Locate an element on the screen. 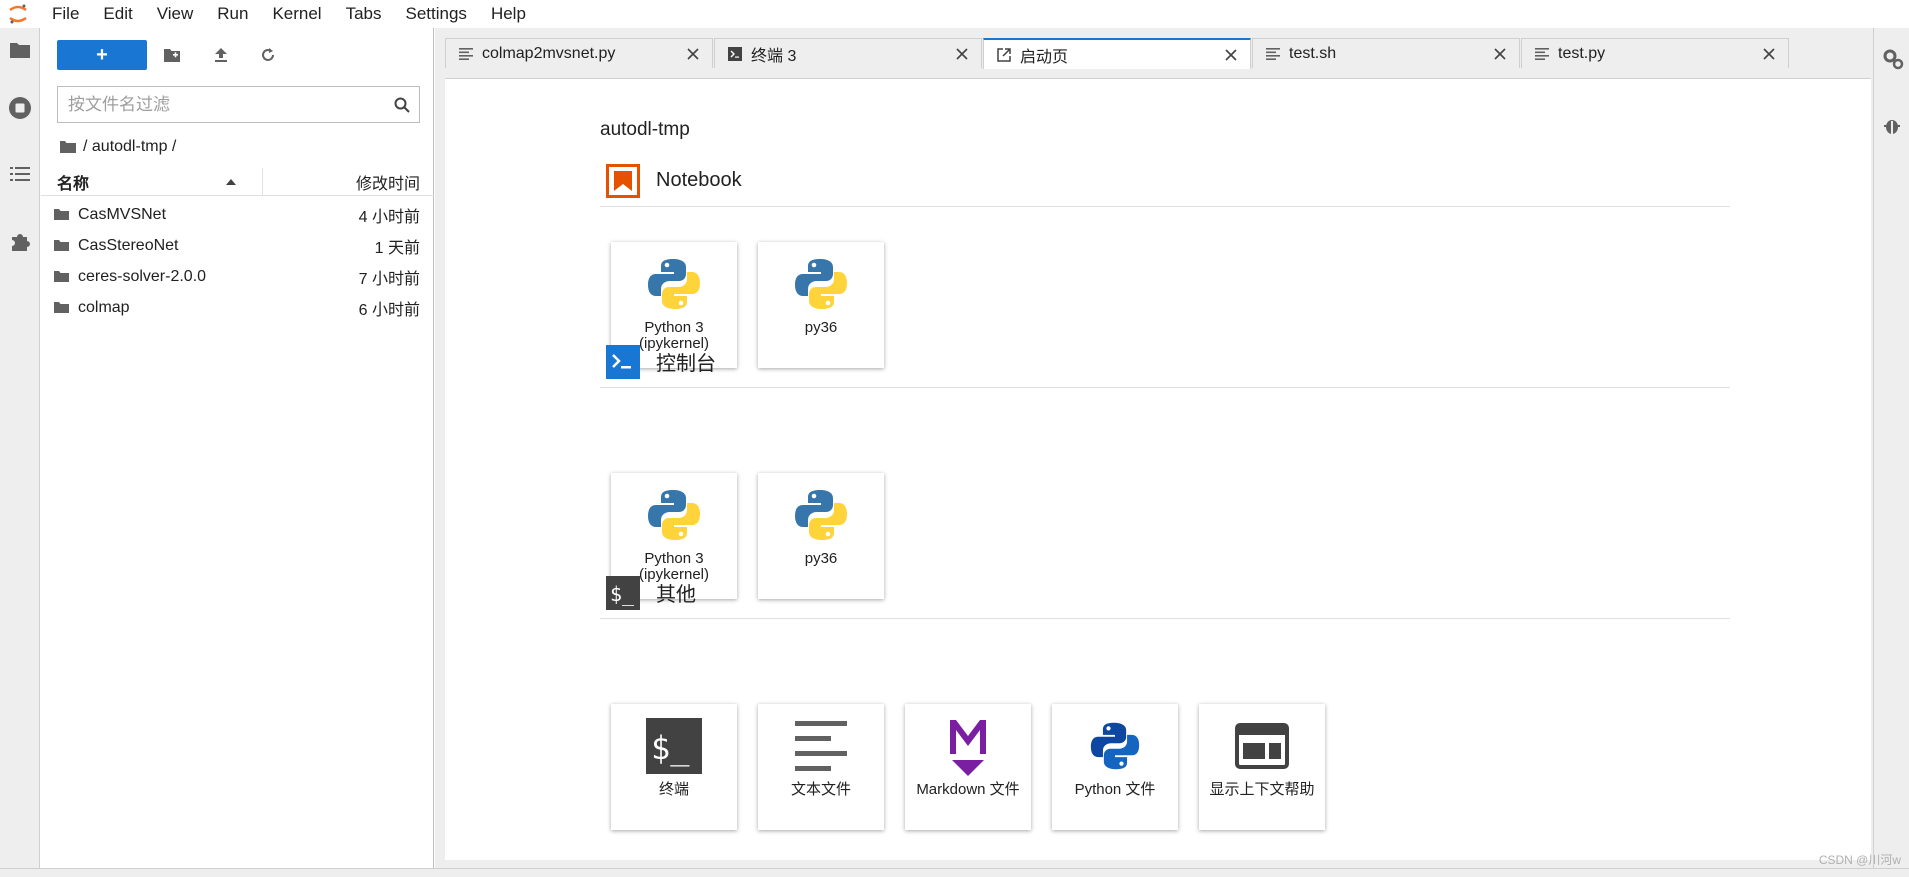 This screenshot has width=1909, height=877. new-folder-icon is located at coordinates (172, 55).